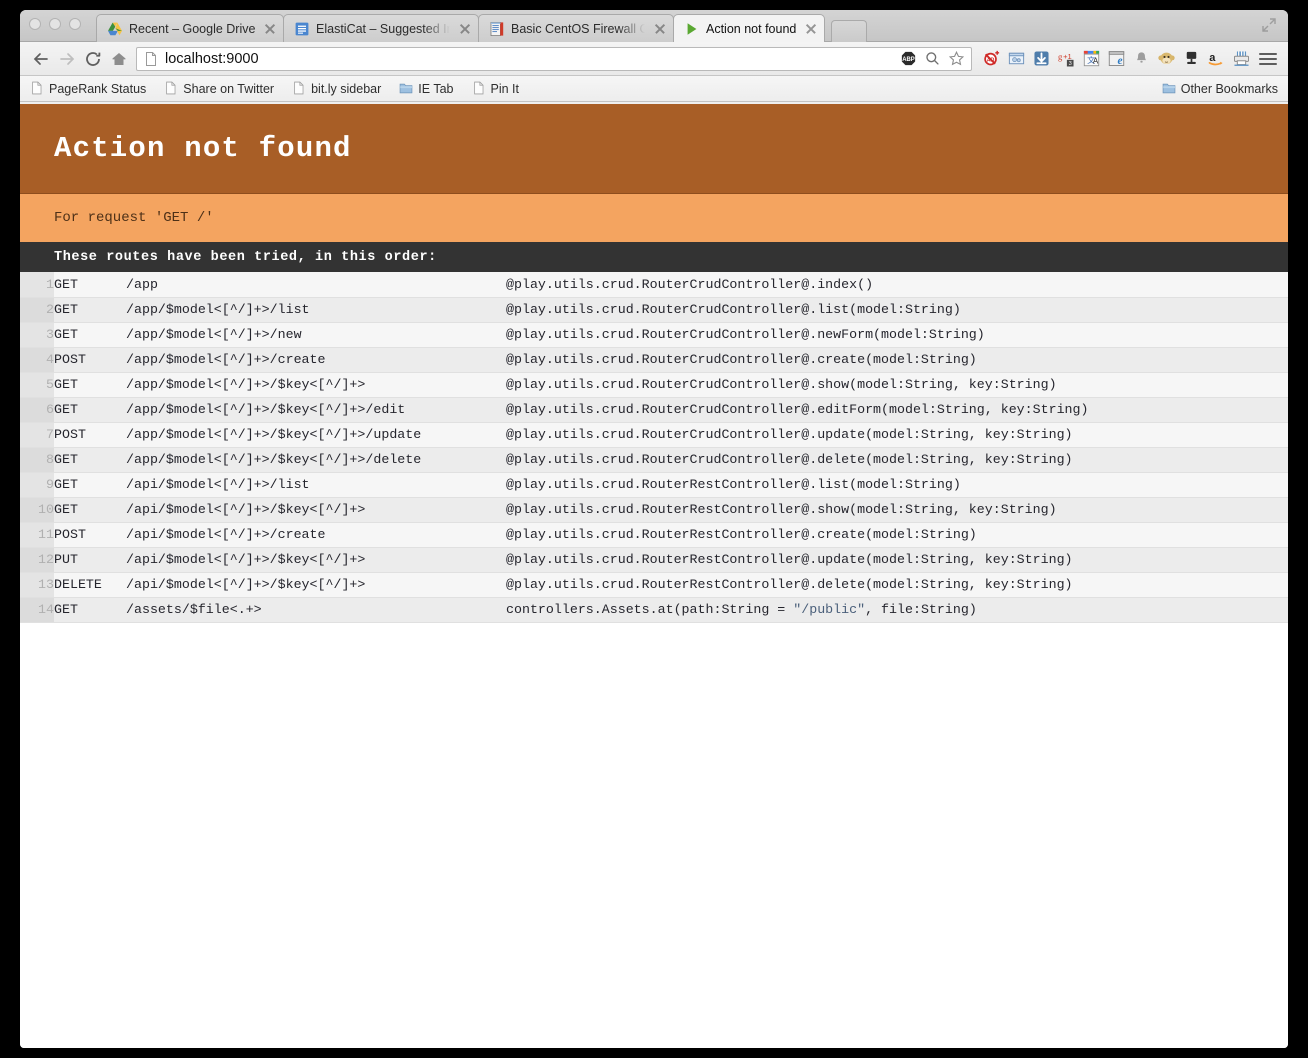  What do you see at coordinates (1016, 59) in the screenshot?
I see `window-tiles-icon` at bounding box center [1016, 59].